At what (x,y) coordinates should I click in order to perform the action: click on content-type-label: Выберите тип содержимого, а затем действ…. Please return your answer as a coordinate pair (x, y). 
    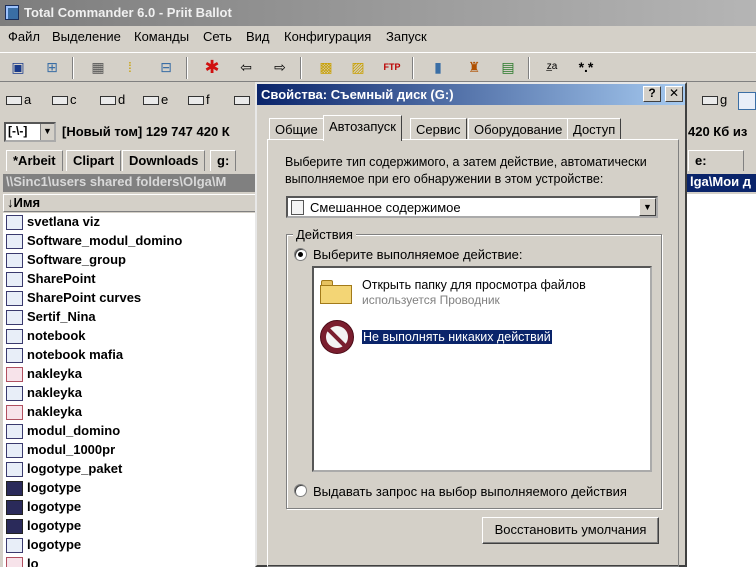
    Looking at the image, I should click on (466, 170).